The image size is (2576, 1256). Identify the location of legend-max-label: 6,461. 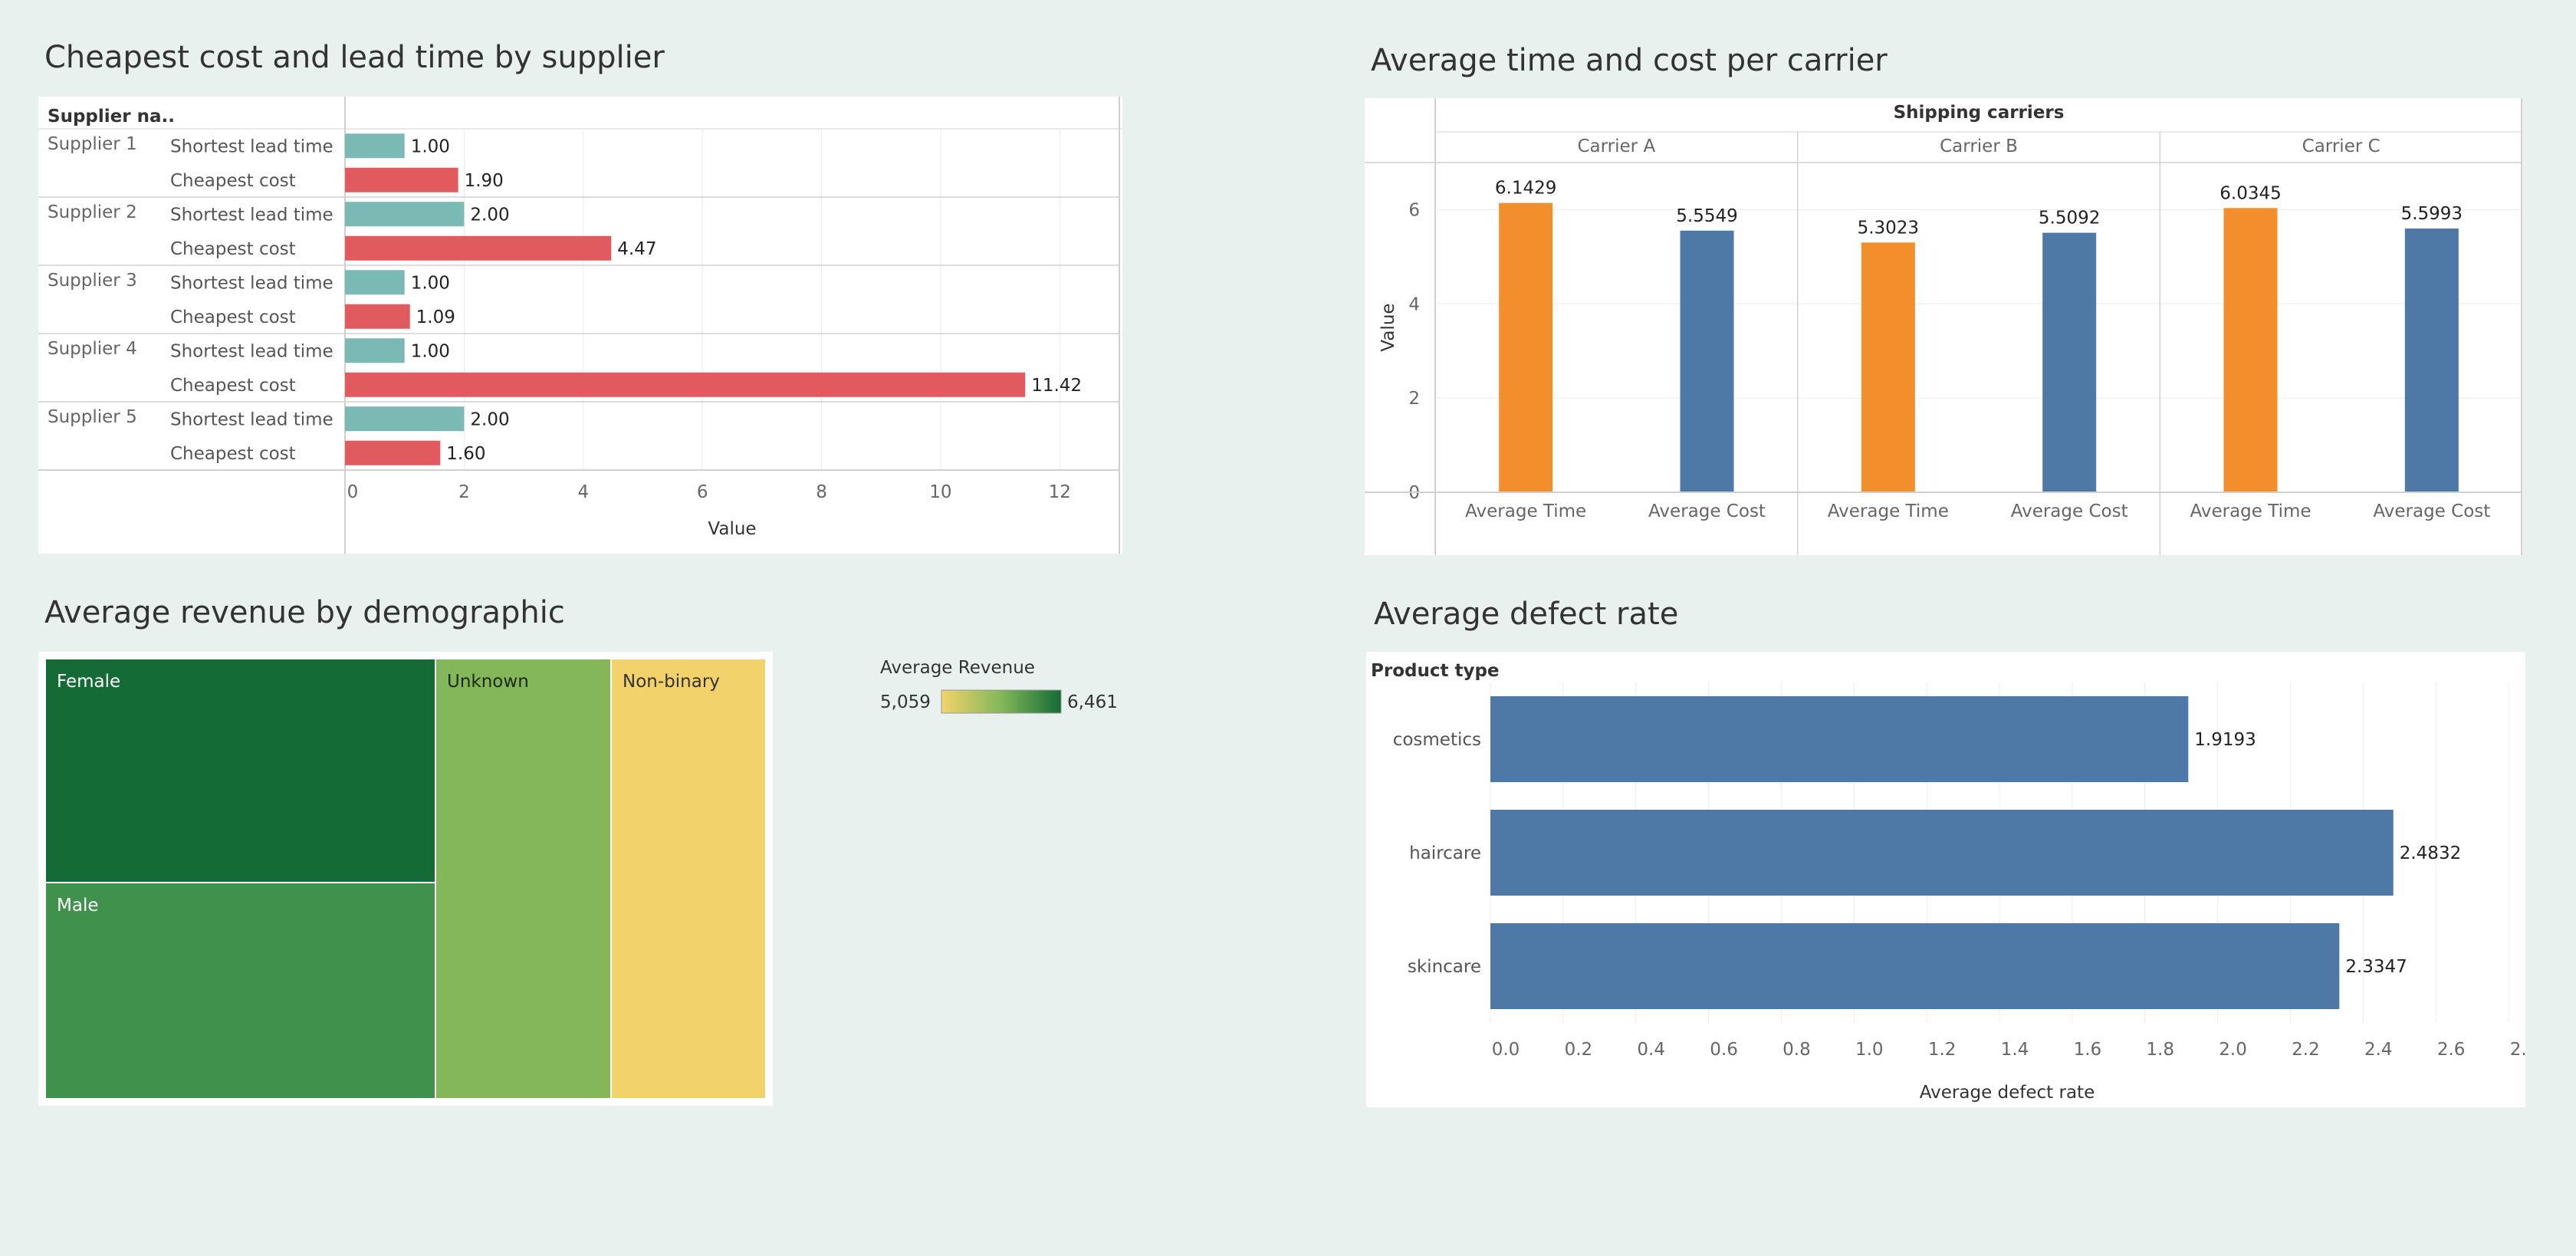
(1092, 702).